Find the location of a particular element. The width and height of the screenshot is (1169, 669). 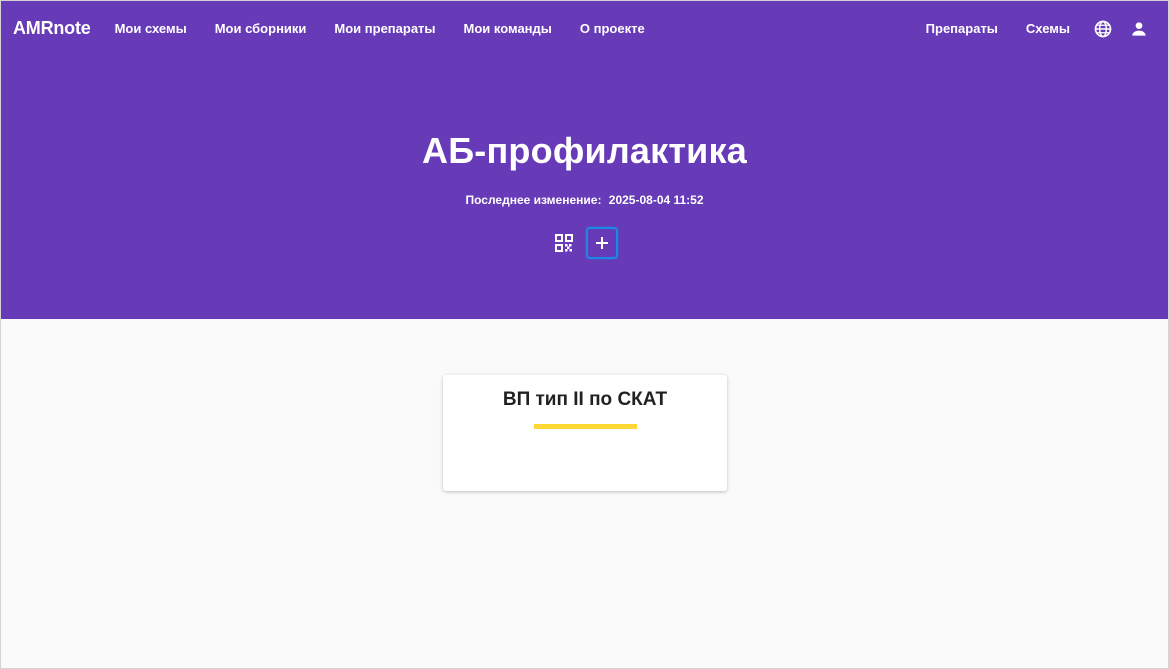

qr-code-icon is located at coordinates (564, 243).